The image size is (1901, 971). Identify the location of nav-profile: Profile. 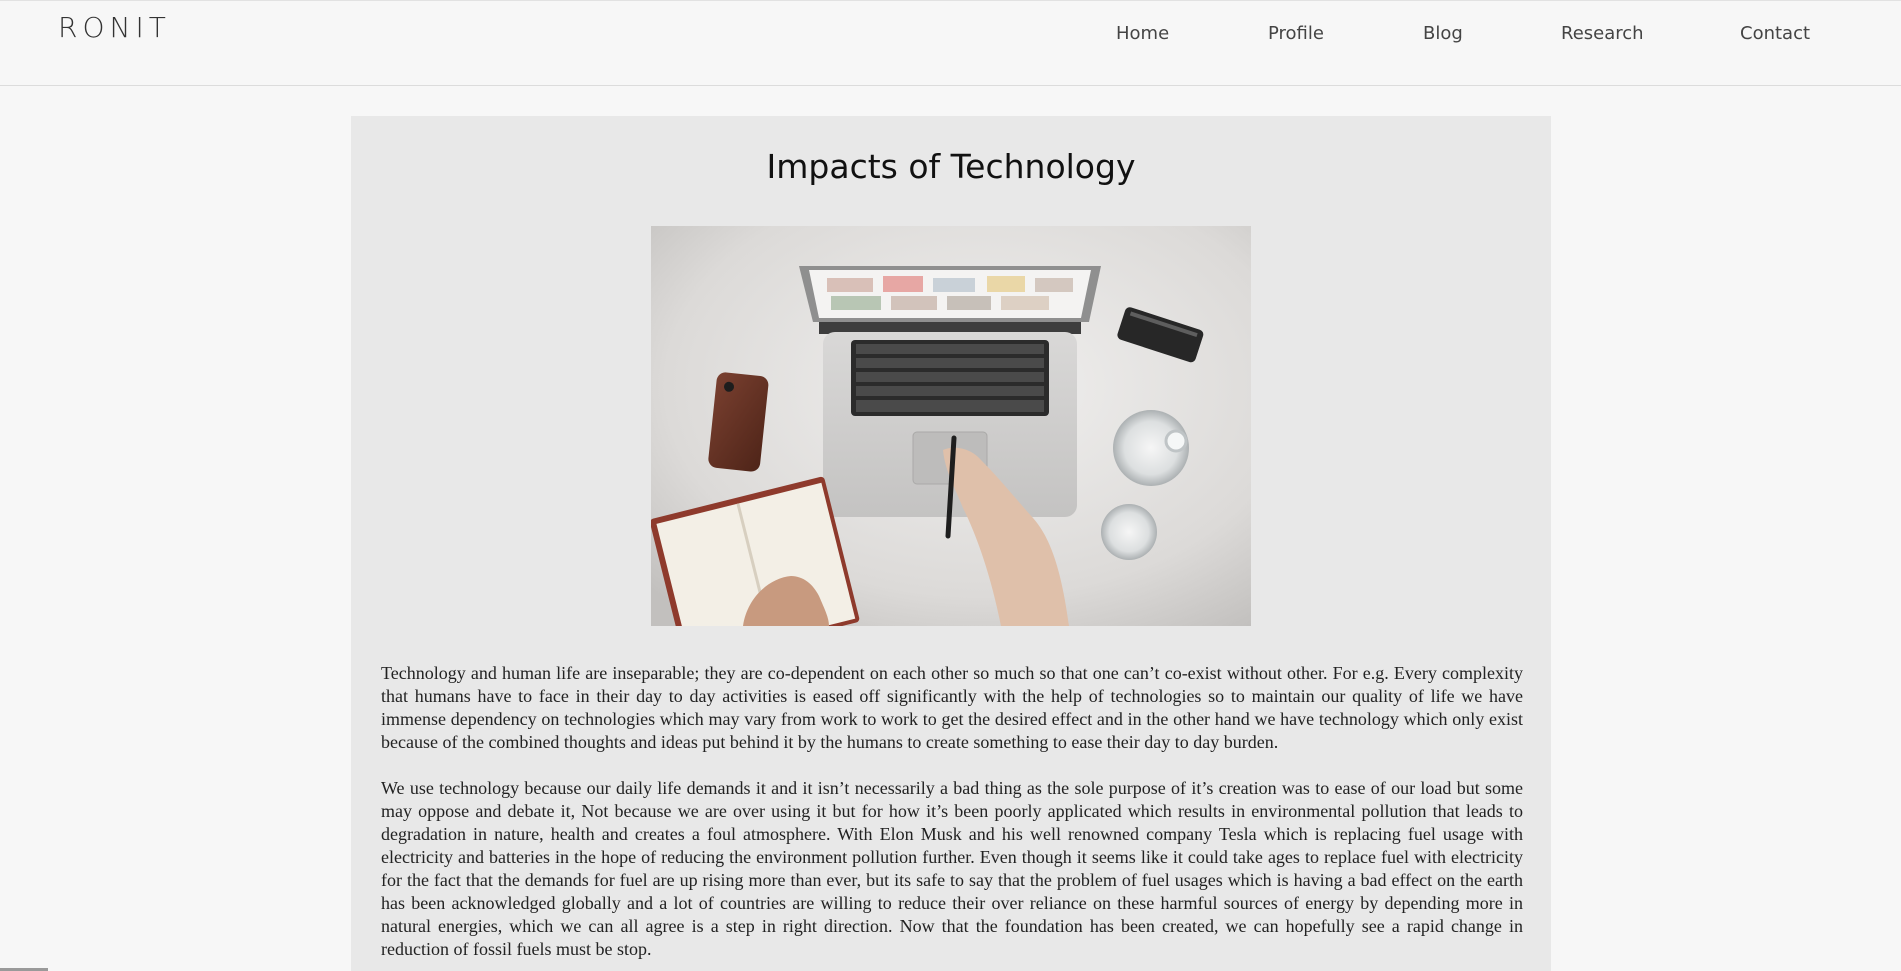
(1296, 34).